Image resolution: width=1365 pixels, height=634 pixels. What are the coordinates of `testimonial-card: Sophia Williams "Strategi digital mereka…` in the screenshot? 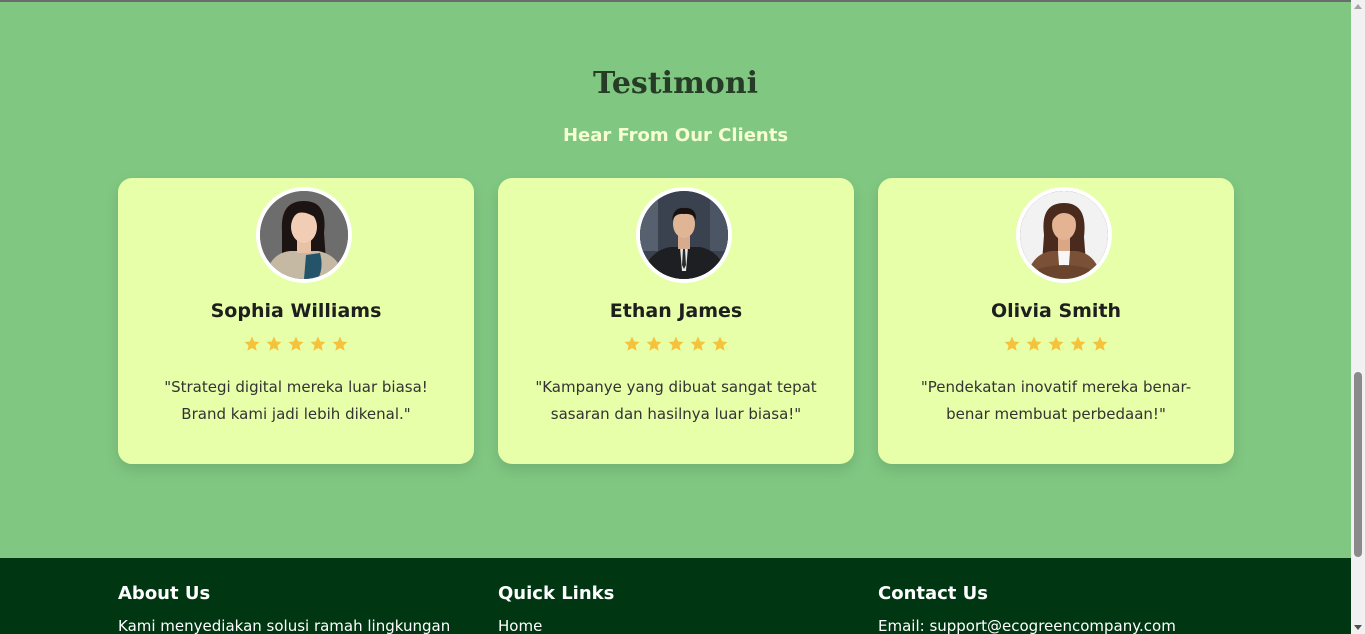 It's located at (296, 321).